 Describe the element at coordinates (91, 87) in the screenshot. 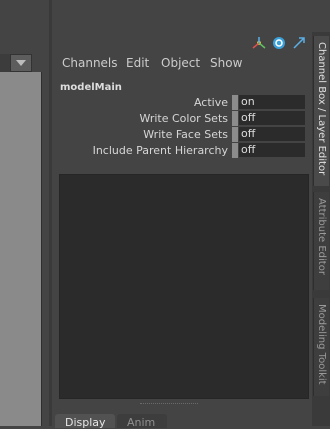

I see `node-name-label: modelMain` at that location.